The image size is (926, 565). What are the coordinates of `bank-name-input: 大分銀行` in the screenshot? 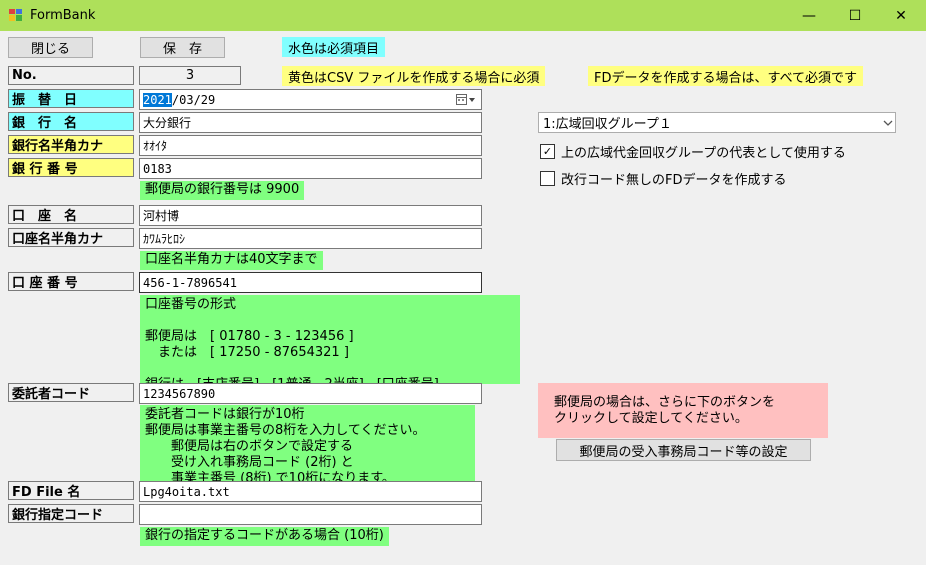 It's located at (310, 122).